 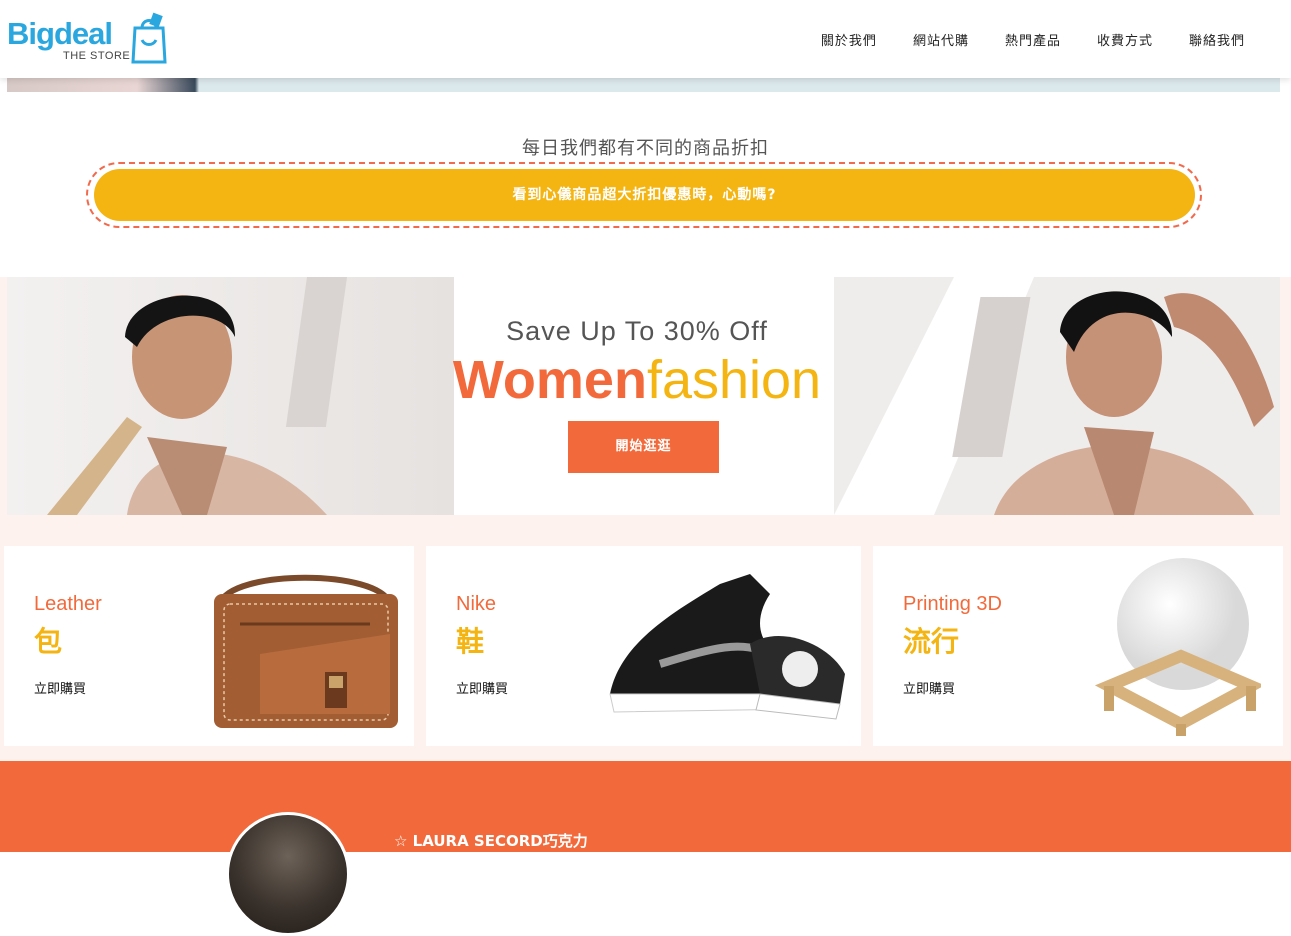 I want to click on leather-bag-image, so click(x=306, y=651).